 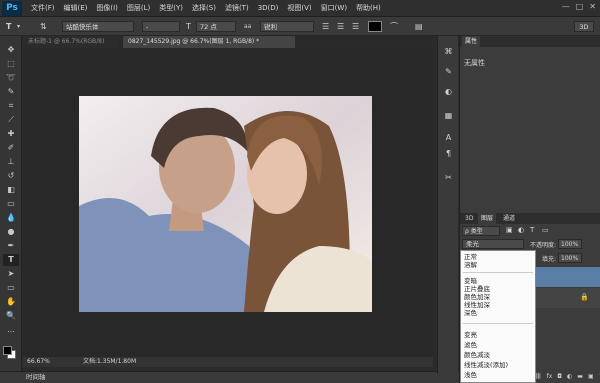 What do you see at coordinates (486, 365) in the screenshot?
I see `blend-linear-dodge: 线性减淡(添加)` at bounding box center [486, 365].